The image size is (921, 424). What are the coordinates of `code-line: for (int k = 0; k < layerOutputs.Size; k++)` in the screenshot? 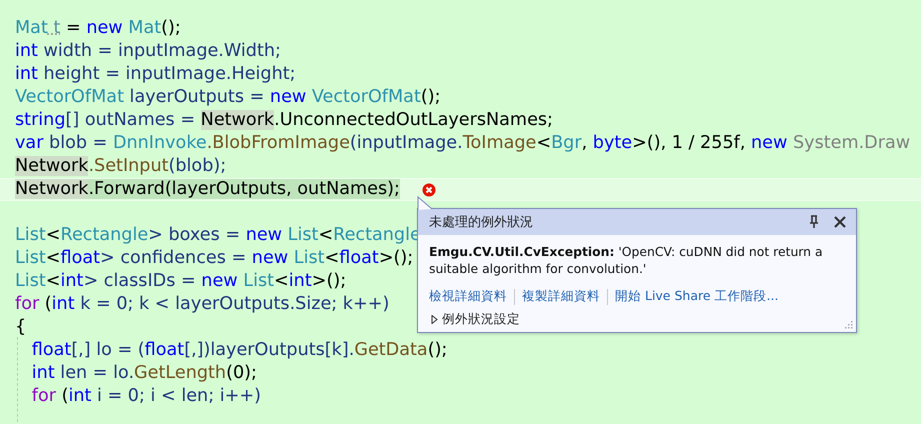 It's located at (202, 304).